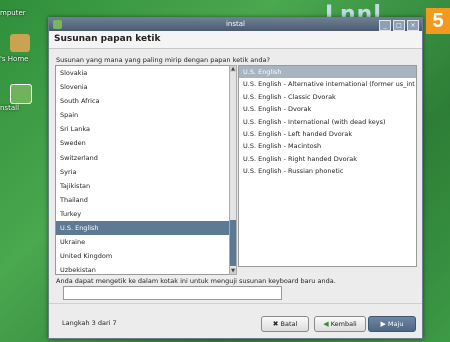 This screenshot has width=450, height=342. What do you see at coordinates (143, 214) in the screenshot?
I see `layout-list-item: Turkey` at bounding box center [143, 214].